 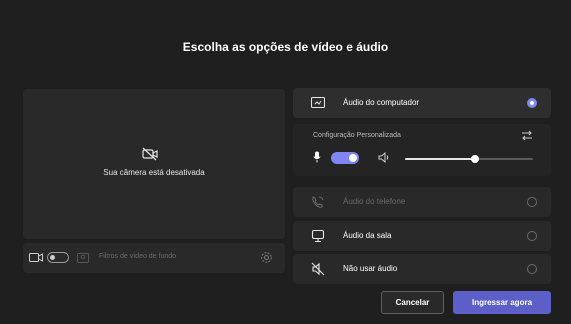 I want to click on custom-config-label: Configuração Personalizada, so click(x=357, y=135).